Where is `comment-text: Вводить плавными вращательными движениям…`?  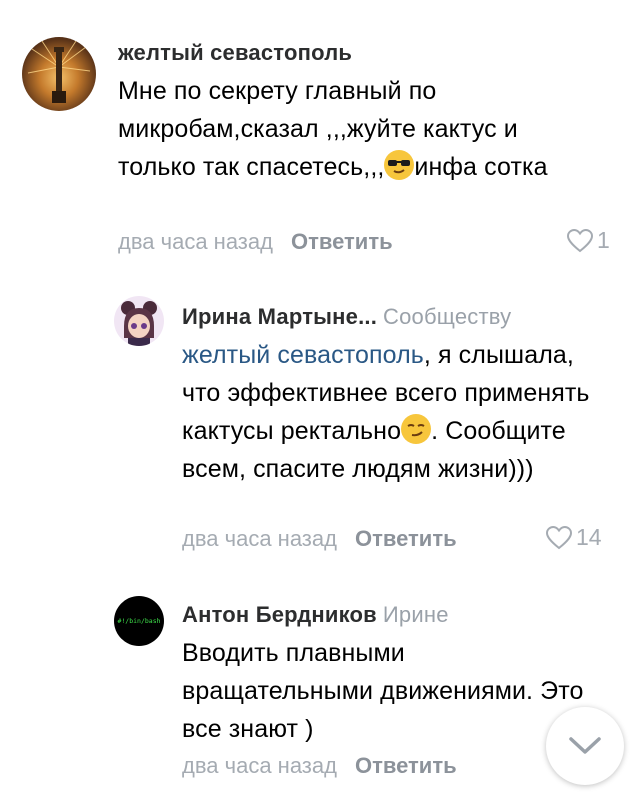 comment-text: Вводить плавными вращательными движениям… is located at coordinates (383, 691).